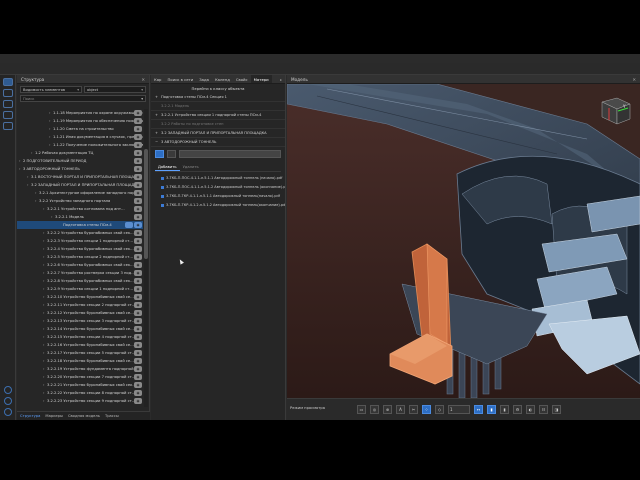 The width and height of the screenshot is (640, 480). I want to click on tree-row: › 2 ПОДГОТОВИТЕЛЬНЫЙ ПЕРИОД ◉, so click(80, 161).